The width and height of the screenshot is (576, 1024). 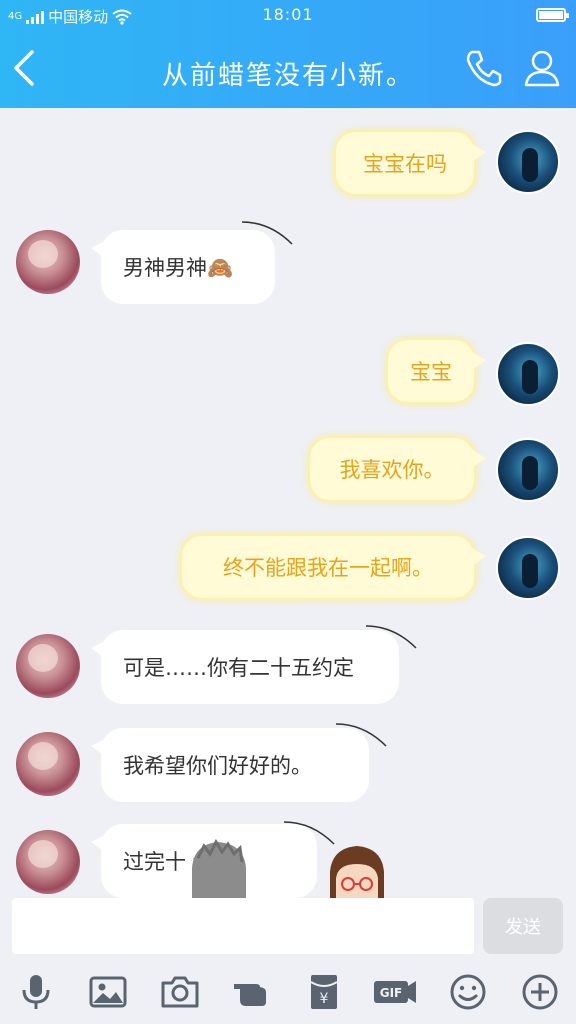 What do you see at coordinates (436, 371) in the screenshot?
I see `message-bubble-outgoing: 宝宝` at bounding box center [436, 371].